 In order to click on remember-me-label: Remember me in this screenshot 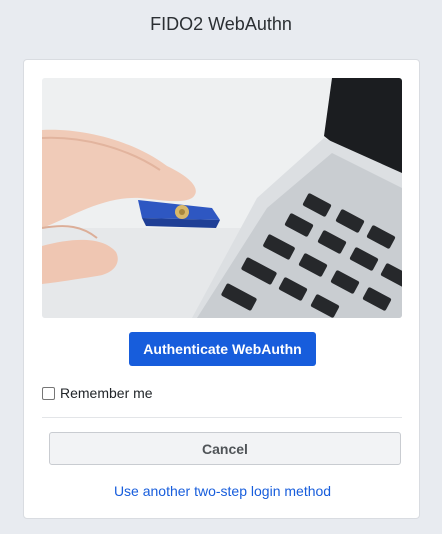, I will do `click(106, 393)`.